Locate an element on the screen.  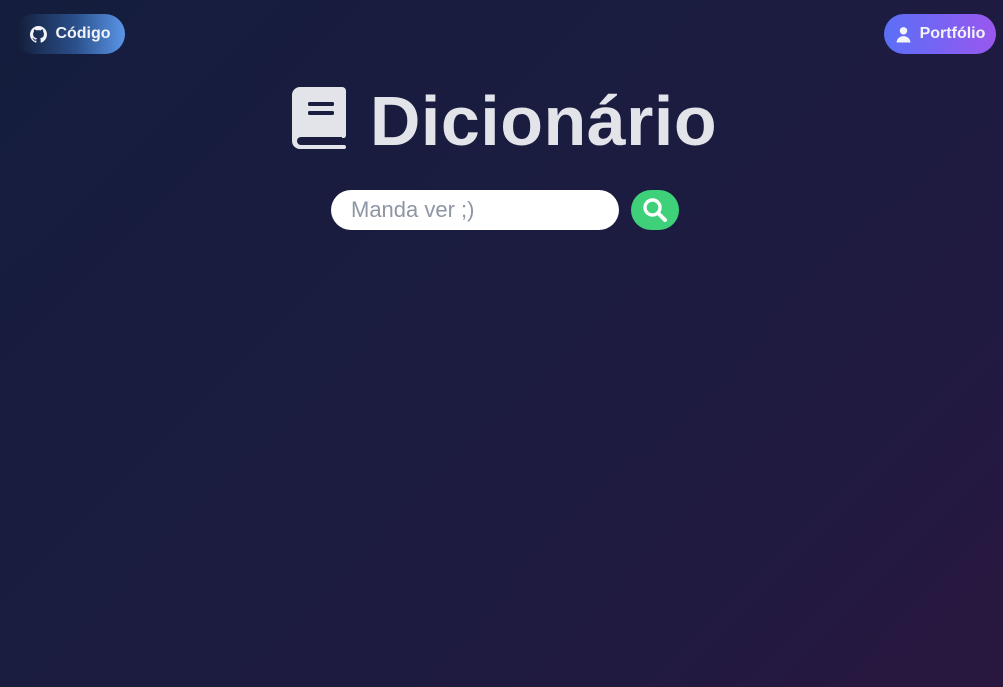
portfolio-button-label: Portfólio is located at coordinates (952, 33).